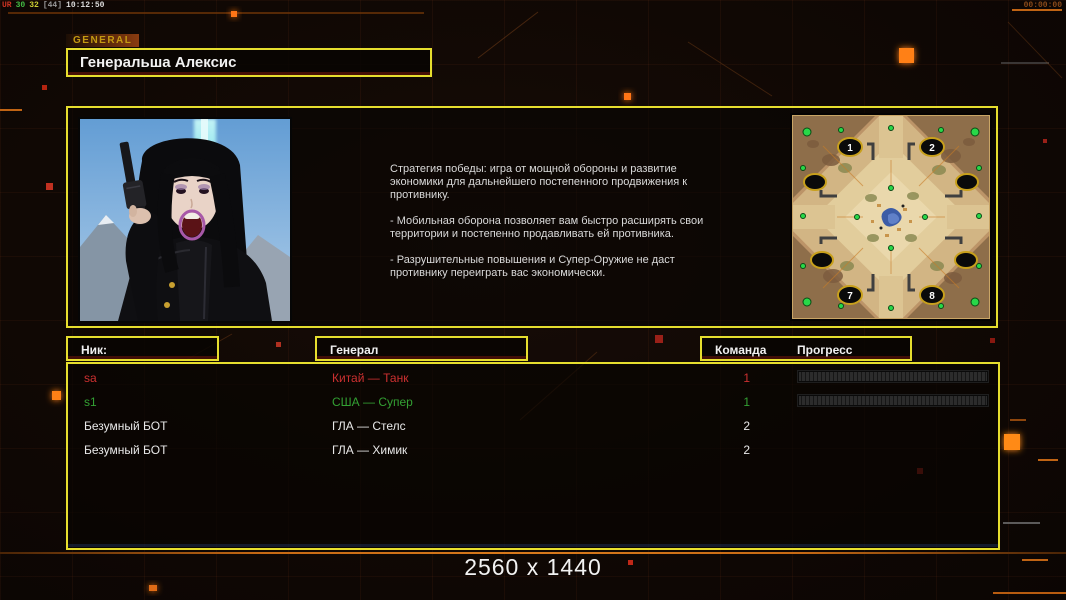  Describe the element at coordinates (533, 567) in the screenshot. I see `resolution-label: 2560 x 1440` at that location.